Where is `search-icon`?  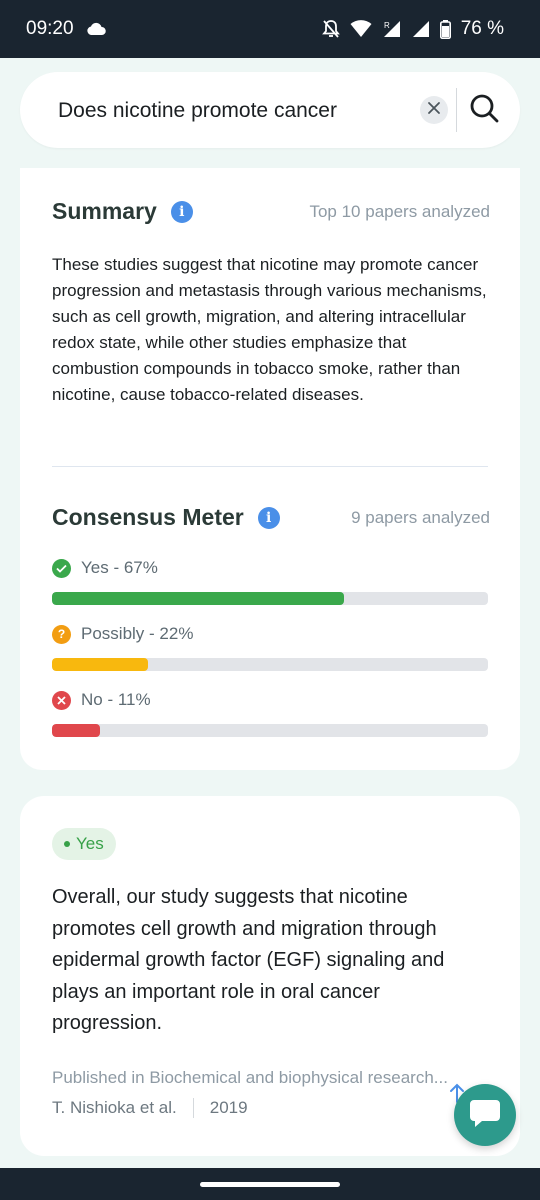
search-icon is located at coordinates (484, 110).